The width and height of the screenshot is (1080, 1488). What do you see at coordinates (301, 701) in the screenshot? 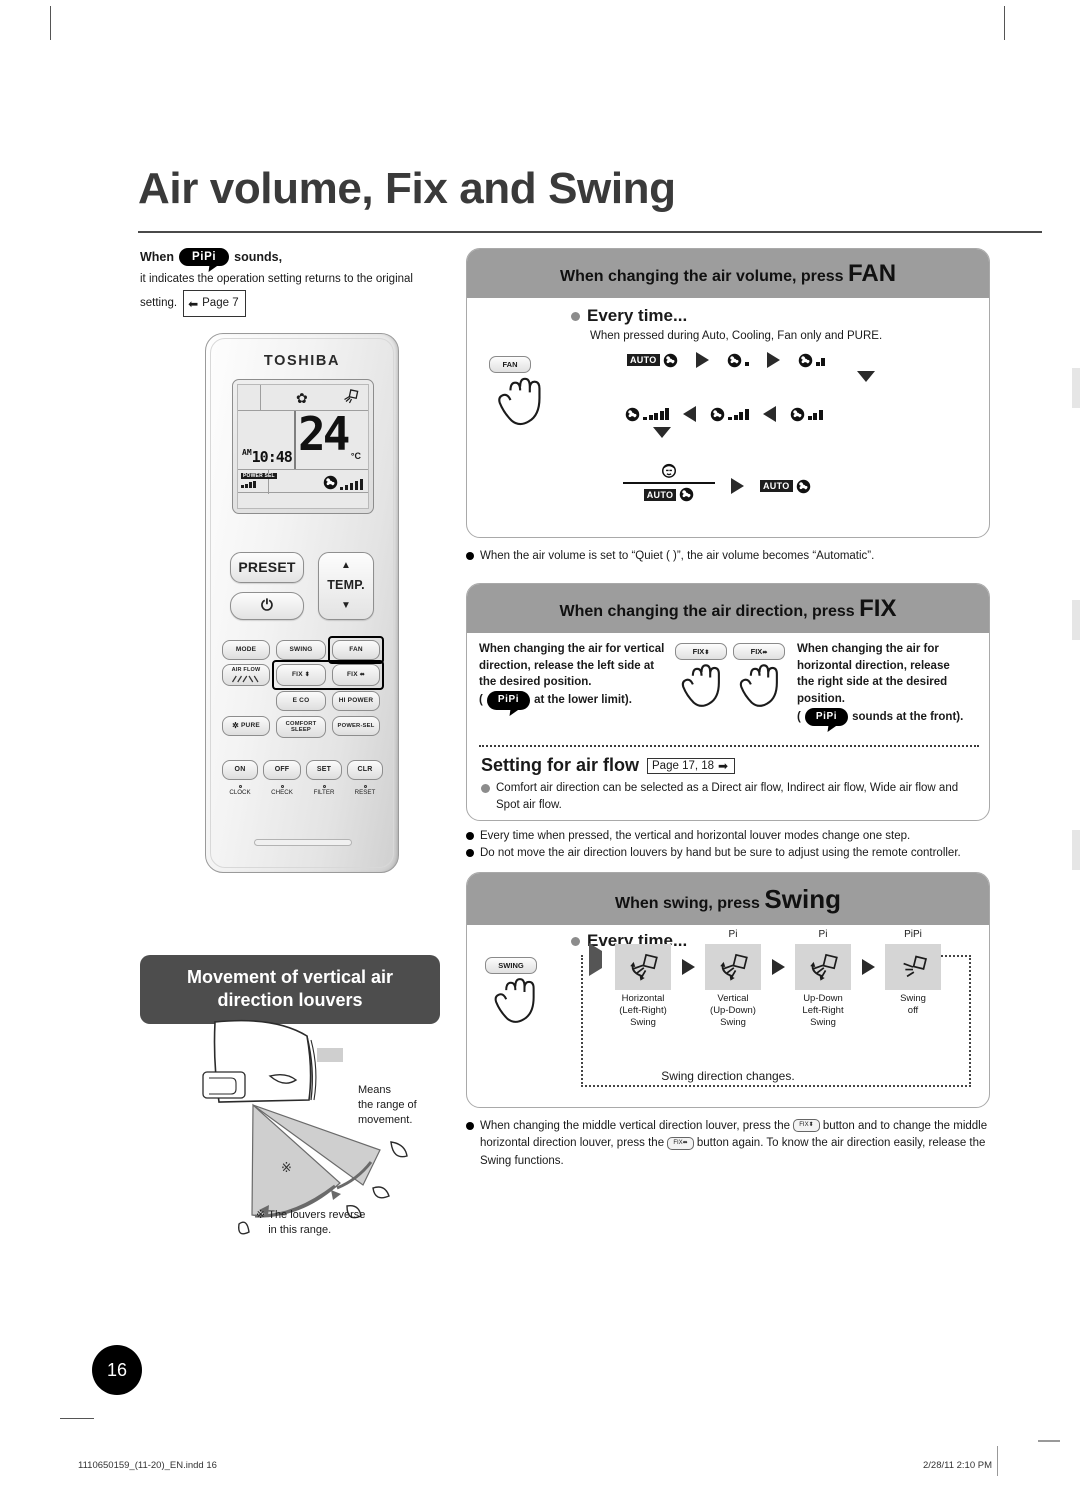
I see `eco-button: E CO` at bounding box center [301, 701].